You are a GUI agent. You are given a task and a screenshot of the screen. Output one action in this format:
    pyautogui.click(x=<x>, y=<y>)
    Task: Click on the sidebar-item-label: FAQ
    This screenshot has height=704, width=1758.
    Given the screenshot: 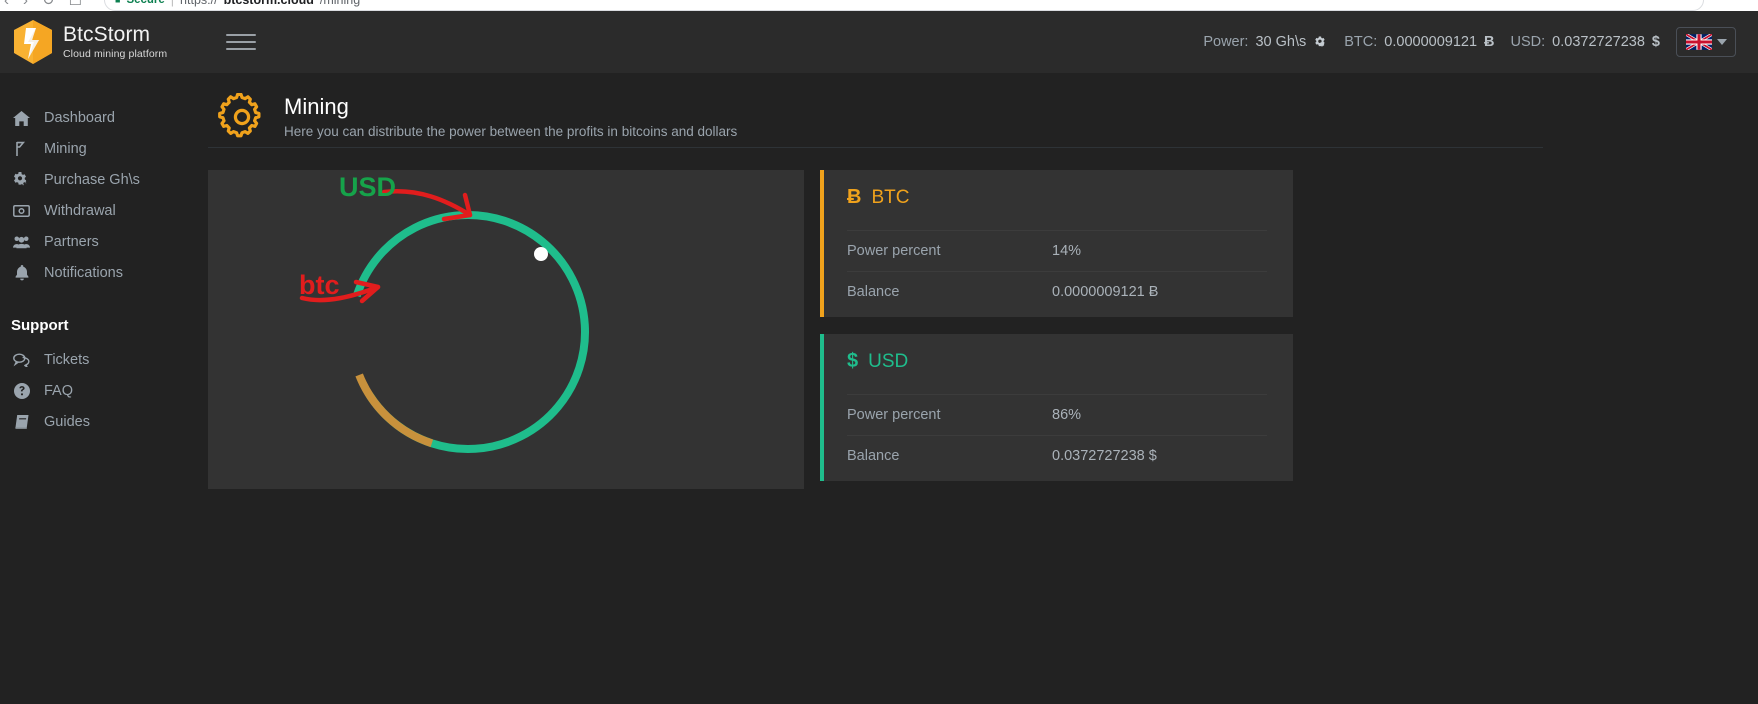 What is the action you would take?
    pyautogui.click(x=59, y=391)
    